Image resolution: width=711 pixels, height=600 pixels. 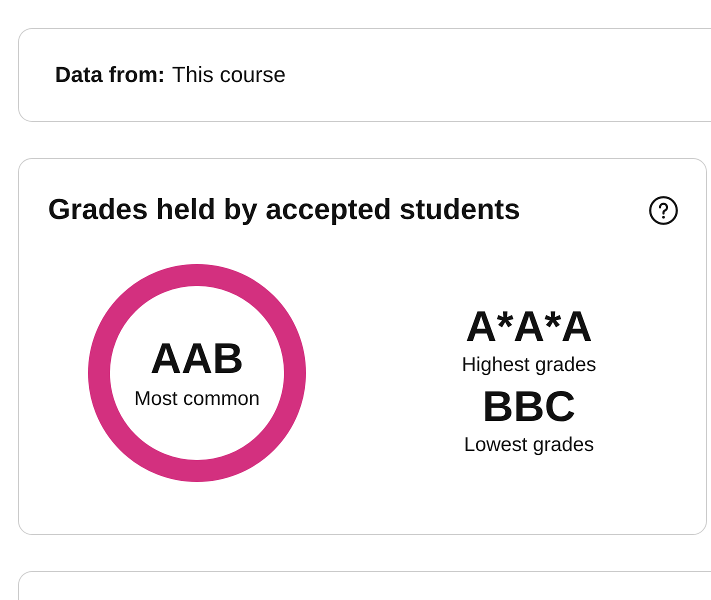 I want to click on grade-value: AAB, so click(x=197, y=359).